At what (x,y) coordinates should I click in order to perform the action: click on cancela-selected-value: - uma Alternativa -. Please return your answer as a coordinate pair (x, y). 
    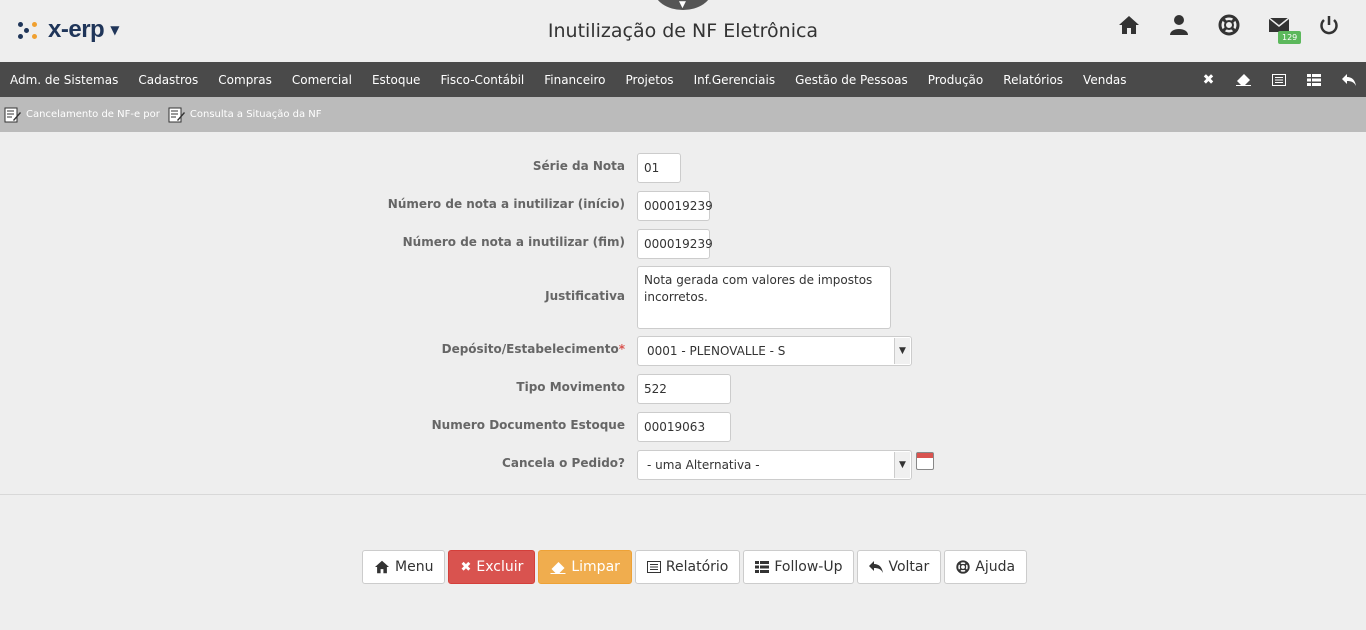
    Looking at the image, I should click on (703, 465).